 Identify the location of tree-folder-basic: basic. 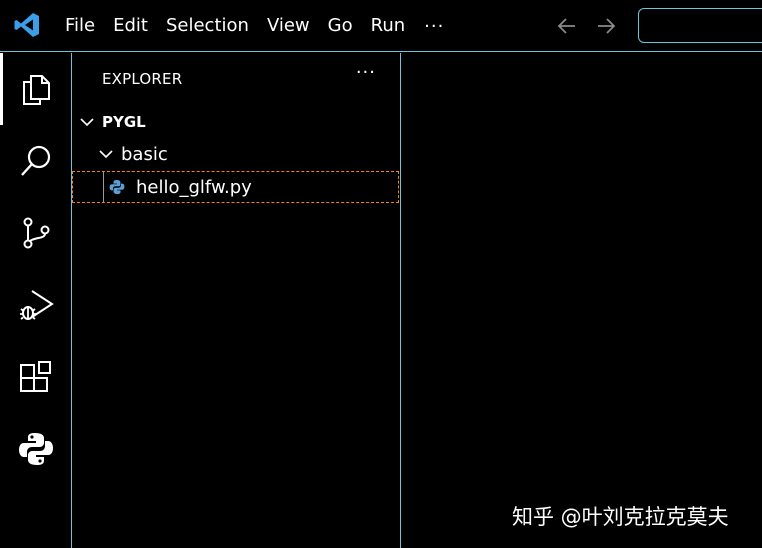
(235, 154).